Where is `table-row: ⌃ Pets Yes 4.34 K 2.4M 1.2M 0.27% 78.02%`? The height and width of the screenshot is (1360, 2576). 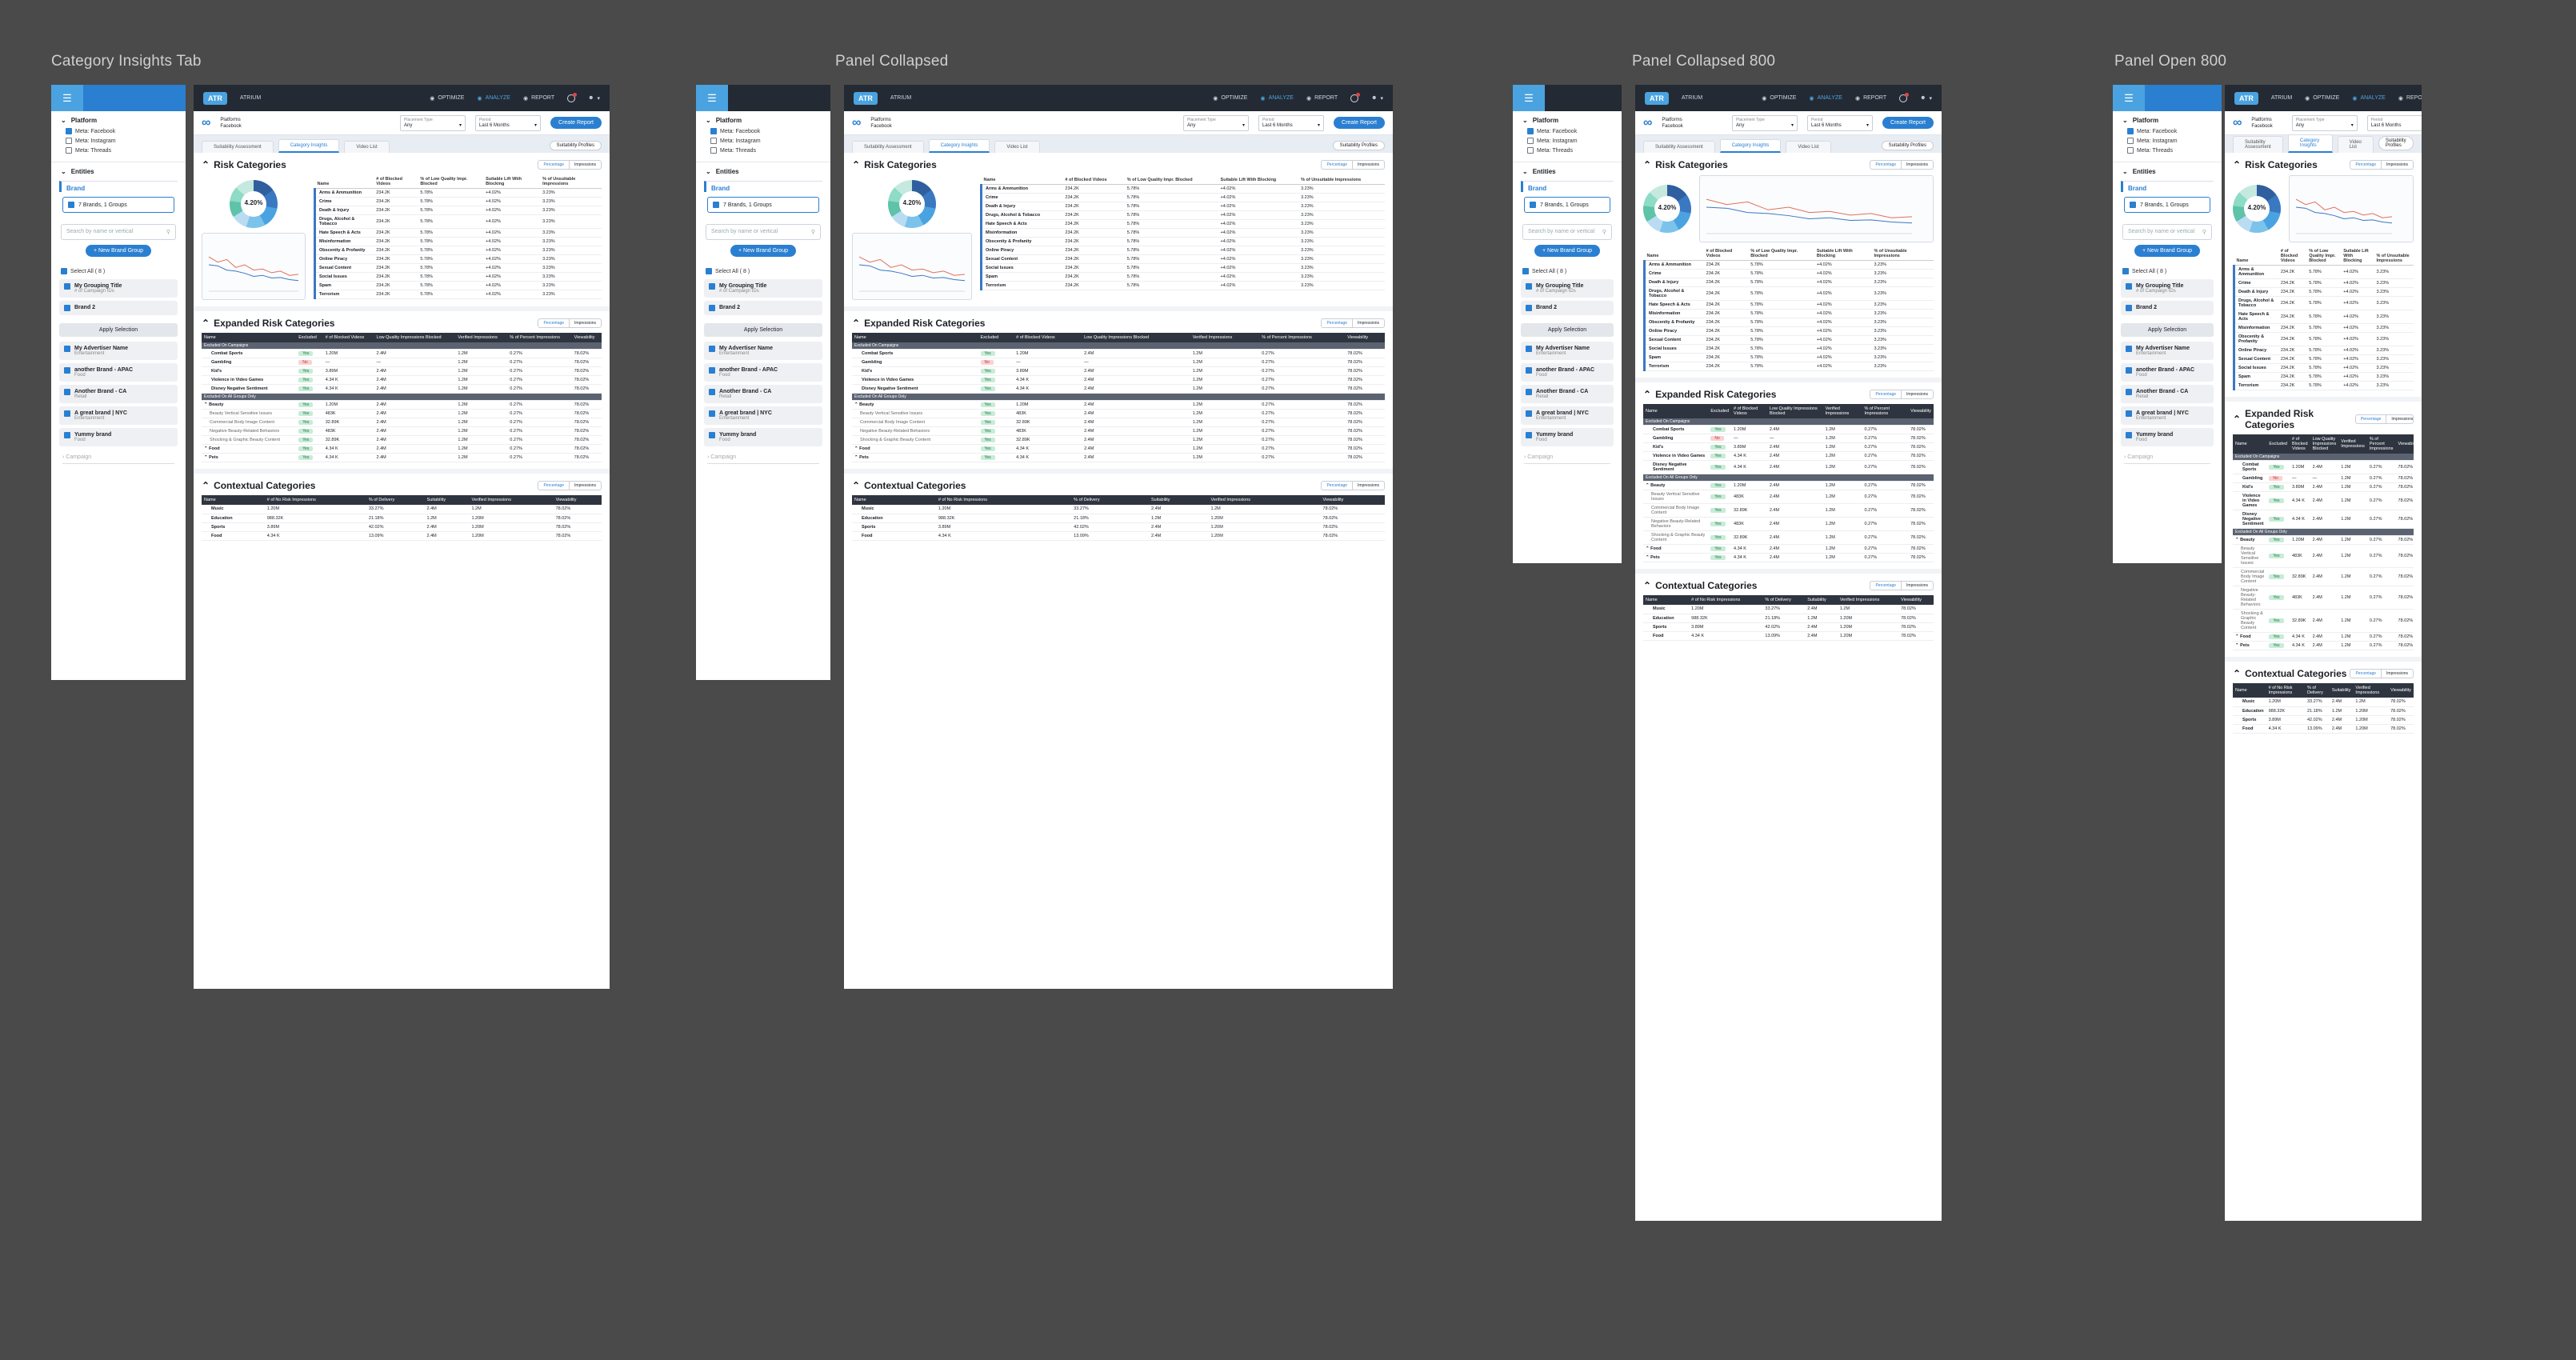 table-row: ⌃ Pets Yes 4.34 K 2.4M 1.2M 0.27% 78.02% is located at coordinates (1118, 457).